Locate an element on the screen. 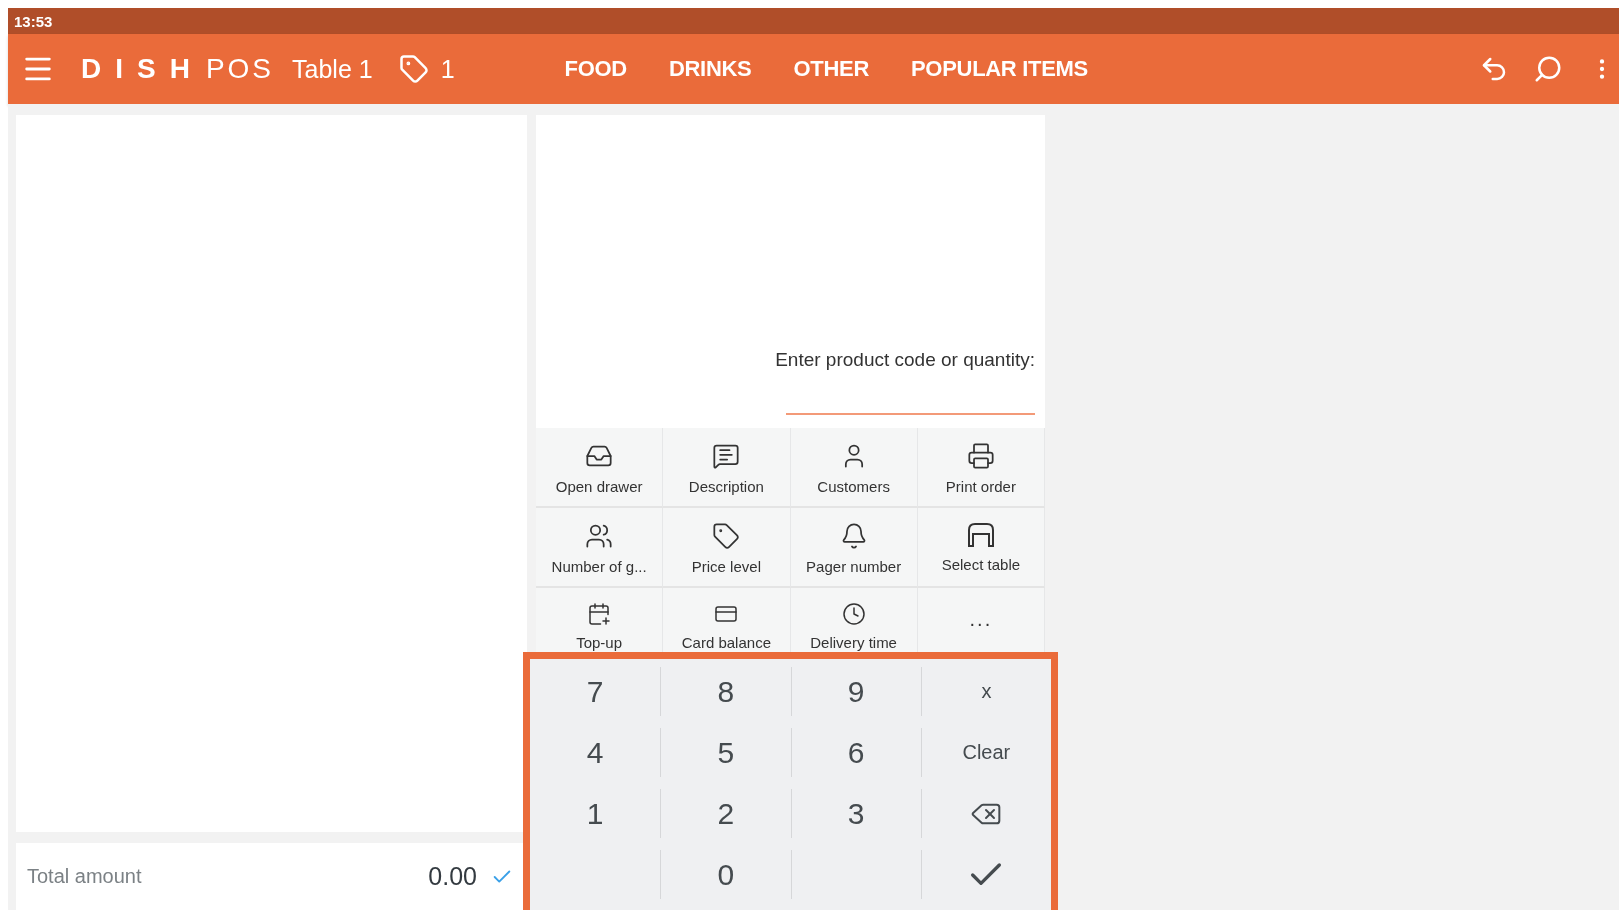 This screenshot has width=1619, height=910. total-value: 0.00 is located at coordinates (452, 876).